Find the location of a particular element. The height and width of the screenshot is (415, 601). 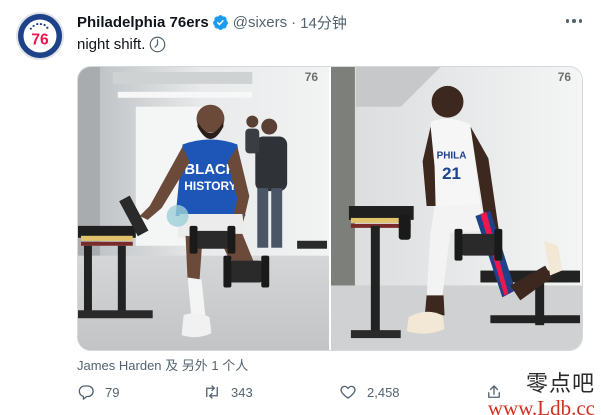

heart-icon is located at coordinates (348, 392).